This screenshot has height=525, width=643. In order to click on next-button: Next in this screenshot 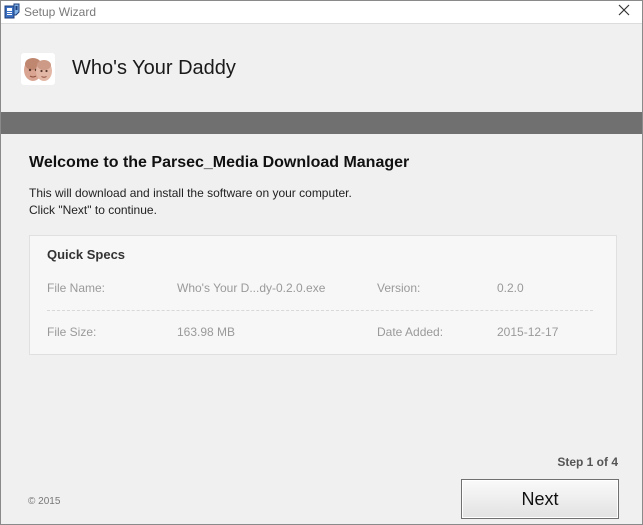, I will do `click(540, 499)`.